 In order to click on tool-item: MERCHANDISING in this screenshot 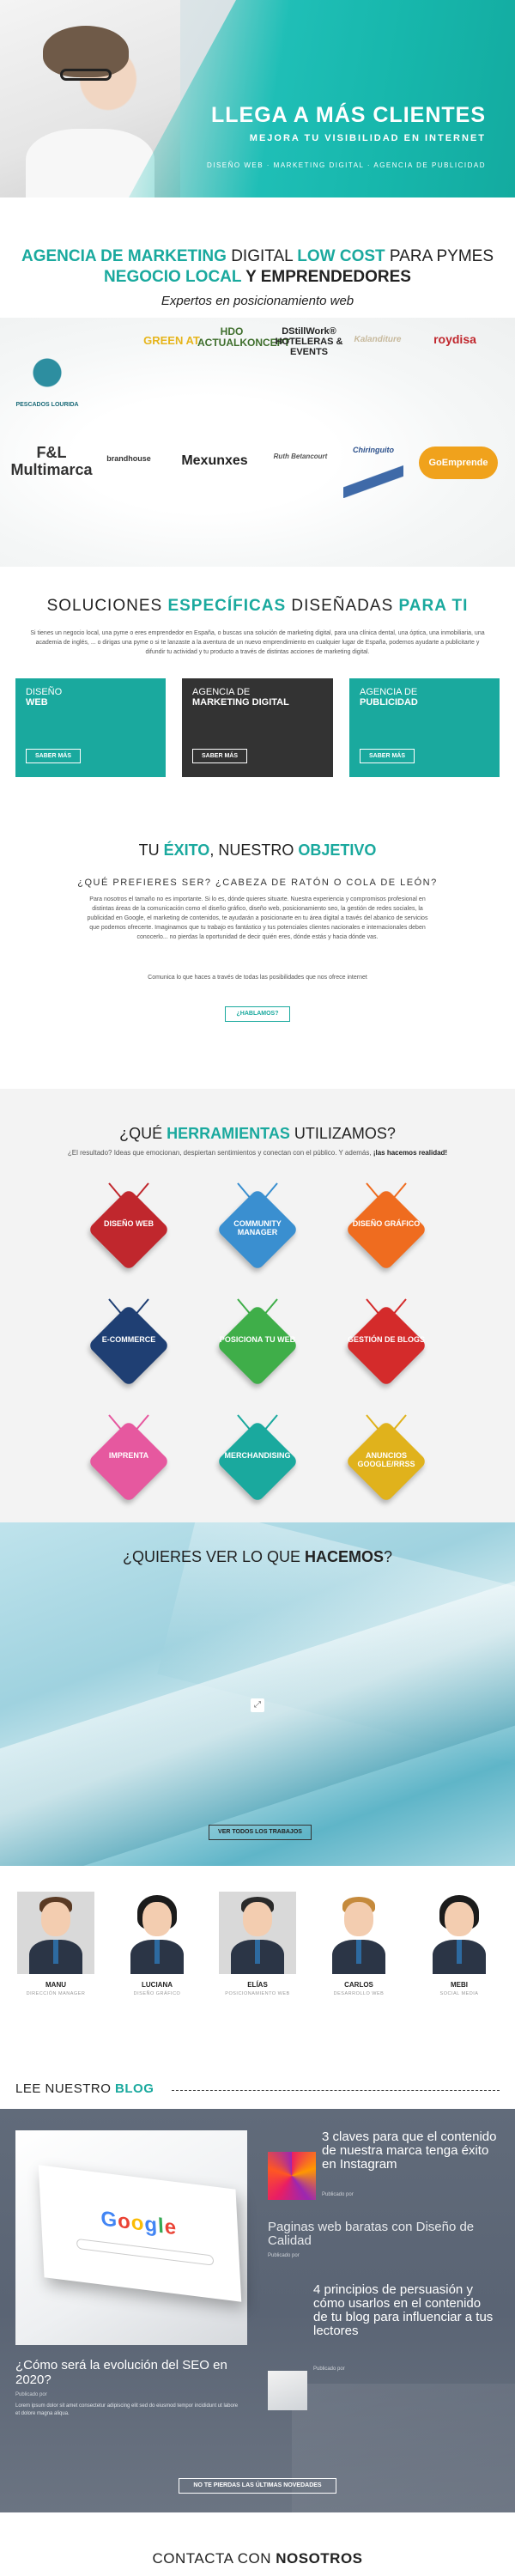, I will do `click(257, 1458)`.